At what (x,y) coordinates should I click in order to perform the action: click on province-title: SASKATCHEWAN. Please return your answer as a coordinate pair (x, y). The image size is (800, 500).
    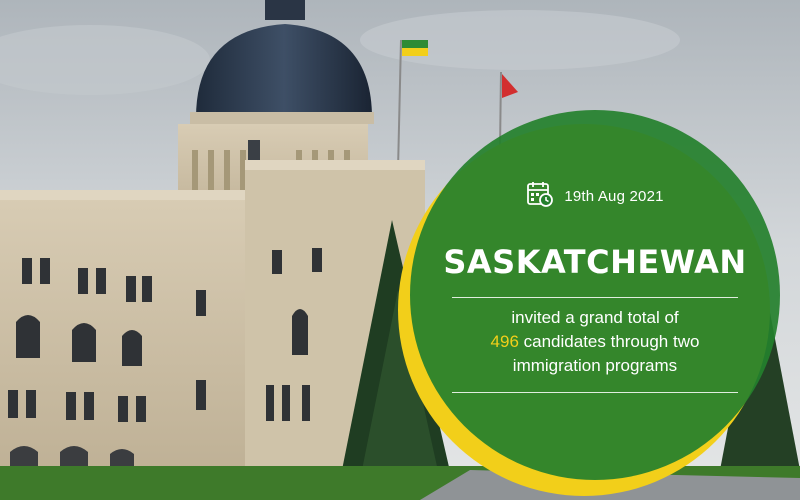
    Looking at the image, I should click on (595, 262).